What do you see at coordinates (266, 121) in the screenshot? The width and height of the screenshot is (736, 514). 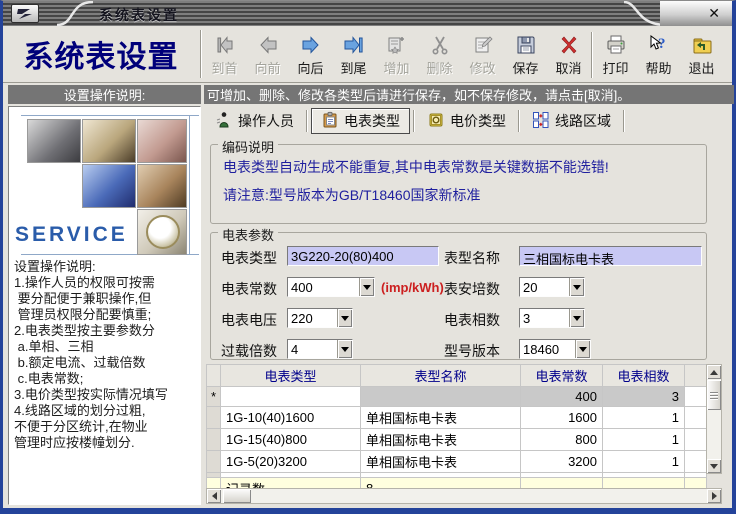 I see `tab-operators-label: 操作人员` at bounding box center [266, 121].